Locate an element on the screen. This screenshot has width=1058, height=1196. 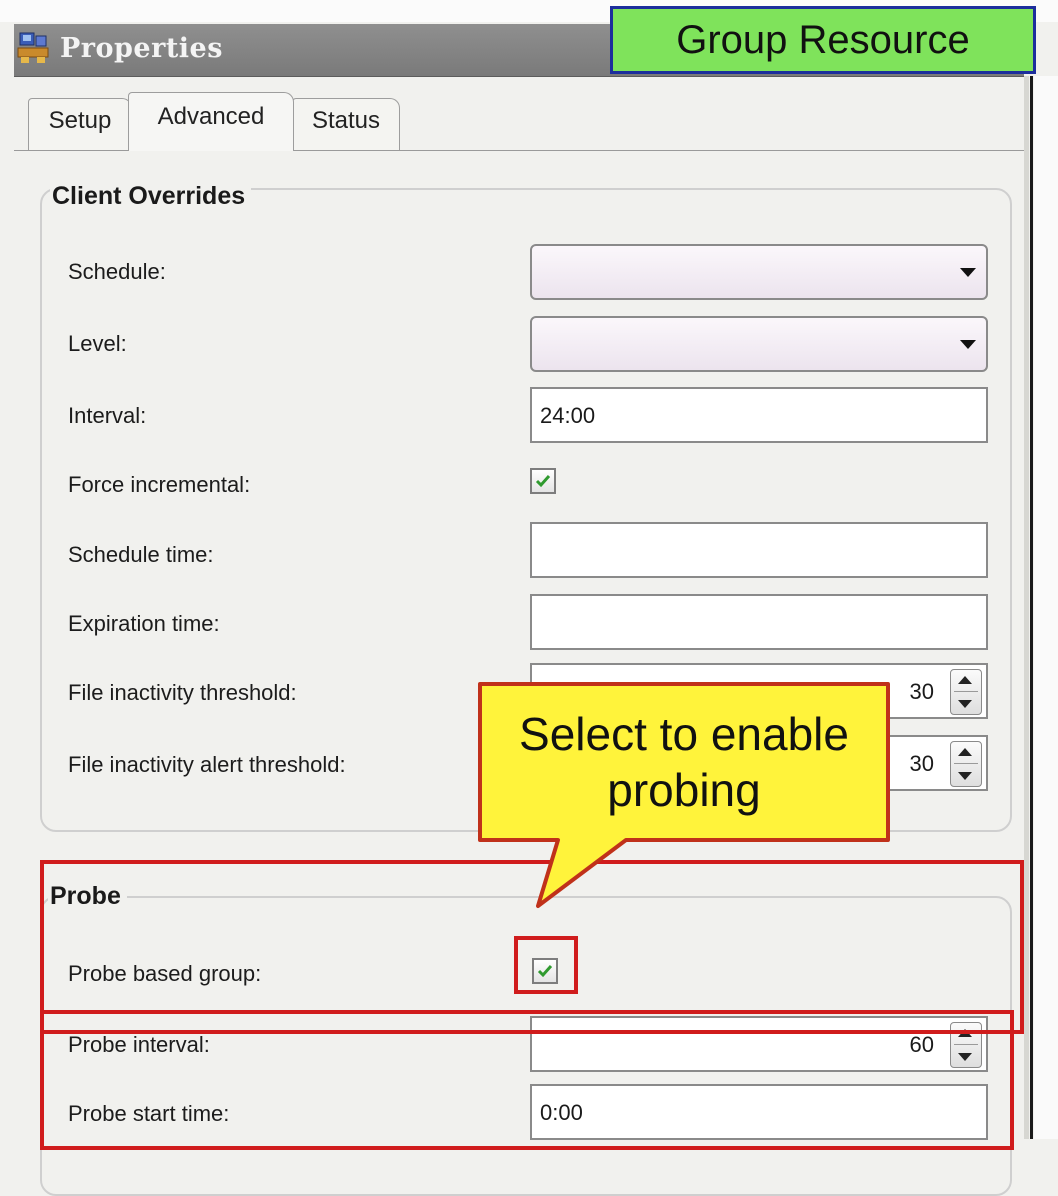
interval-label: Interval: is located at coordinates (107, 415).